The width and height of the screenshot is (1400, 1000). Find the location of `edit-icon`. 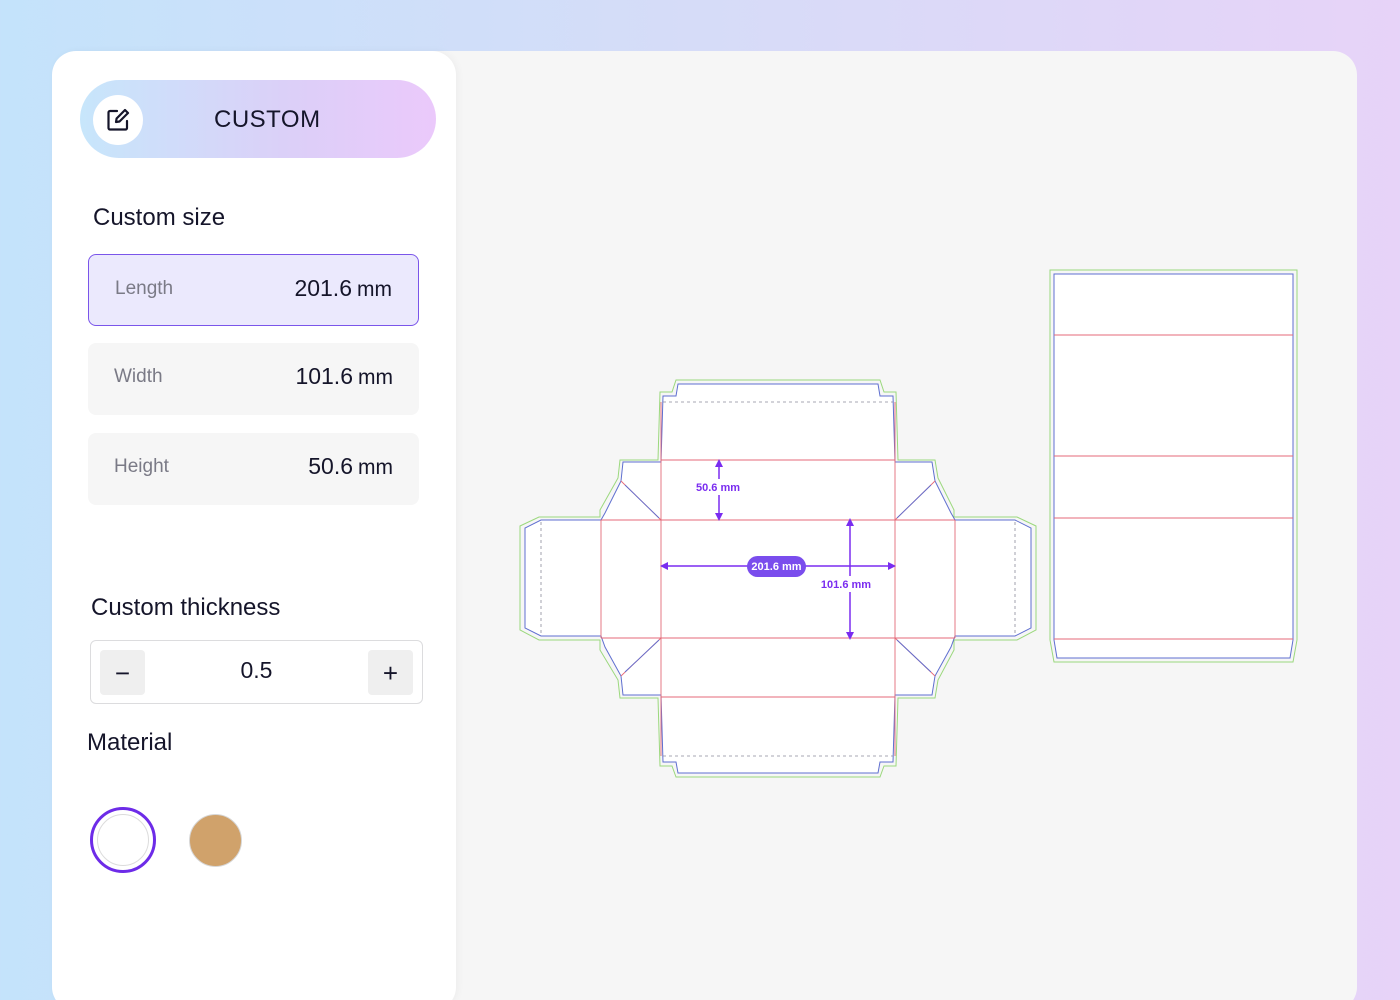

edit-icon is located at coordinates (118, 119).